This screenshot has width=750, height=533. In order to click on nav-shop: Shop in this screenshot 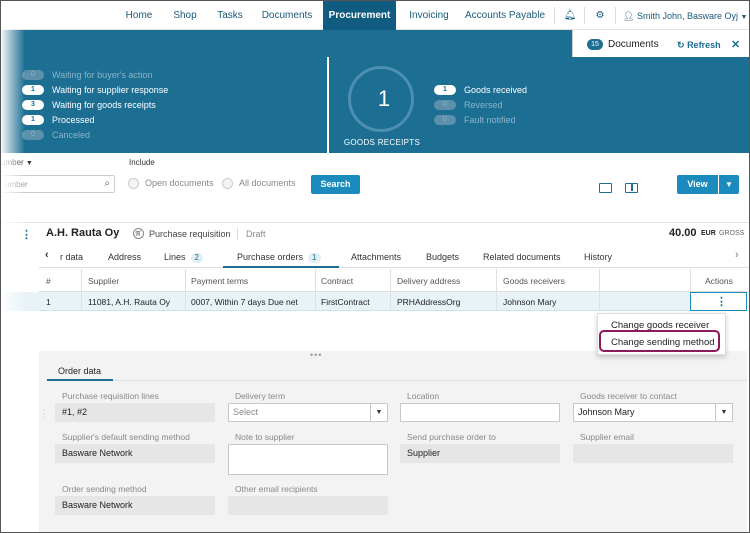, I will do `click(185, 15)`.